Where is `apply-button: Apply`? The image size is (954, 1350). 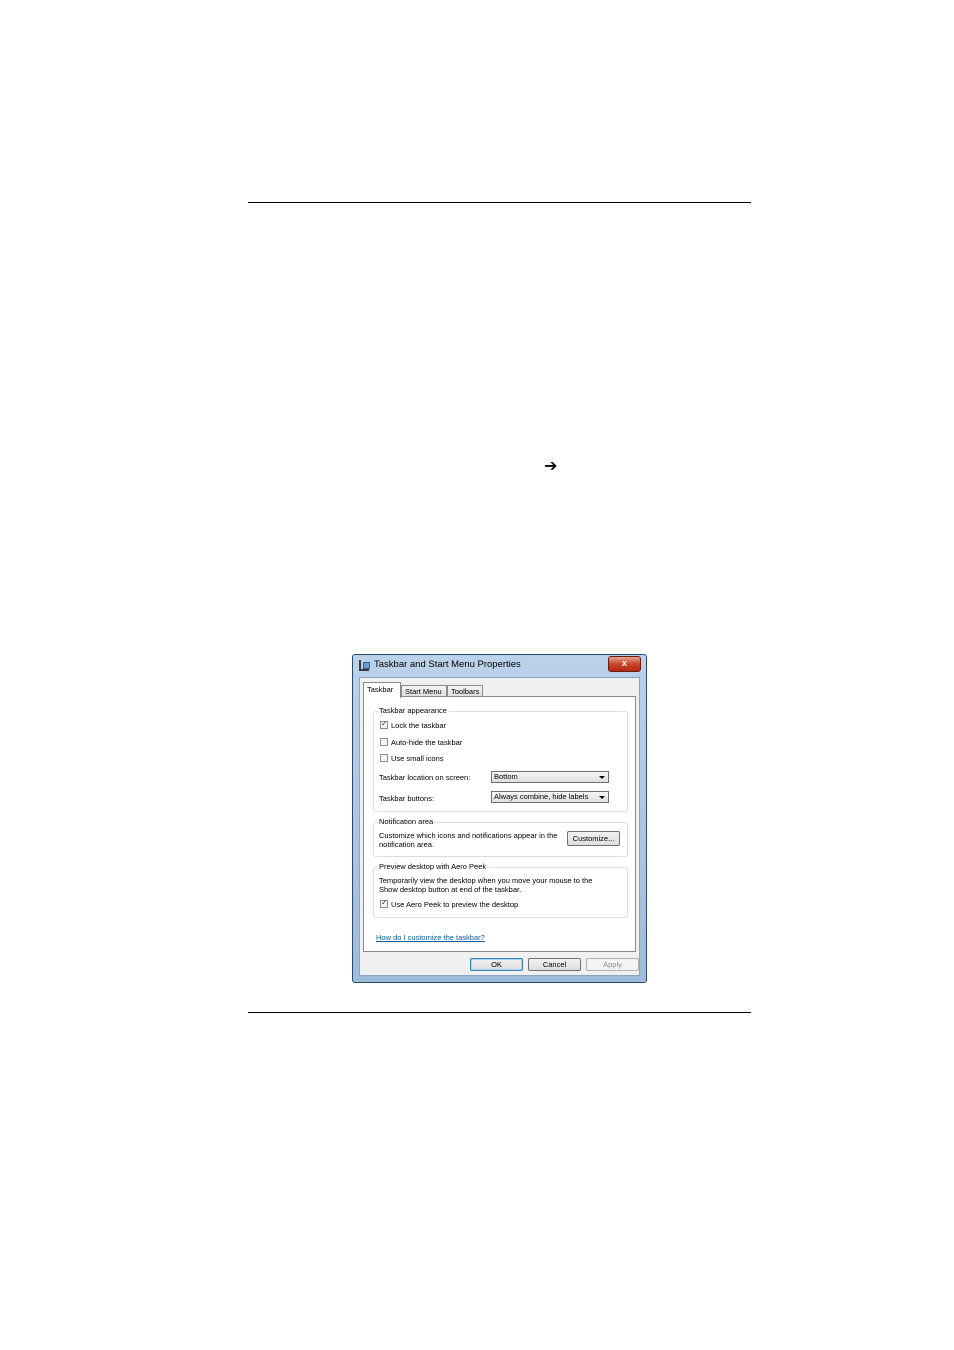 apply-button: Apply is located at coordinates (612, 964).